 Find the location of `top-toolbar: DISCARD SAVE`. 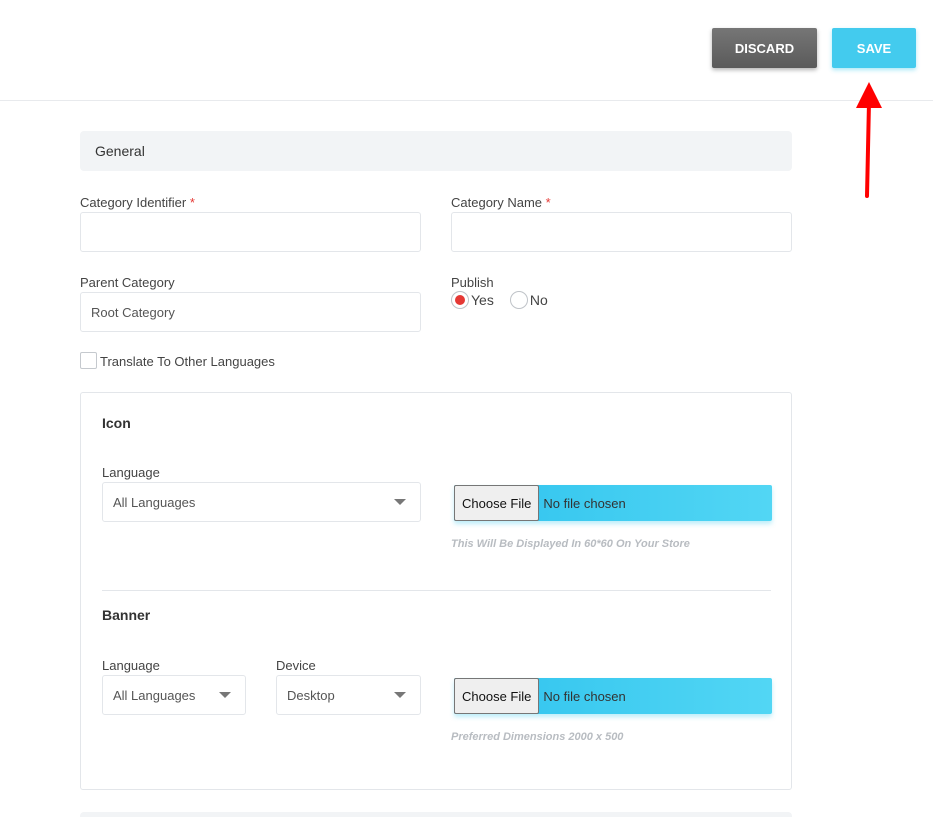

top-toolbar: DISCARD SAVE is located at coordinates (466, 50).